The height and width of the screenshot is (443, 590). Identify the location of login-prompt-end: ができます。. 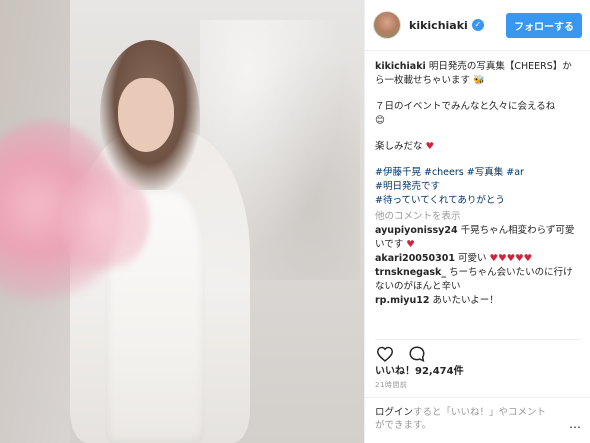
(403, 425).